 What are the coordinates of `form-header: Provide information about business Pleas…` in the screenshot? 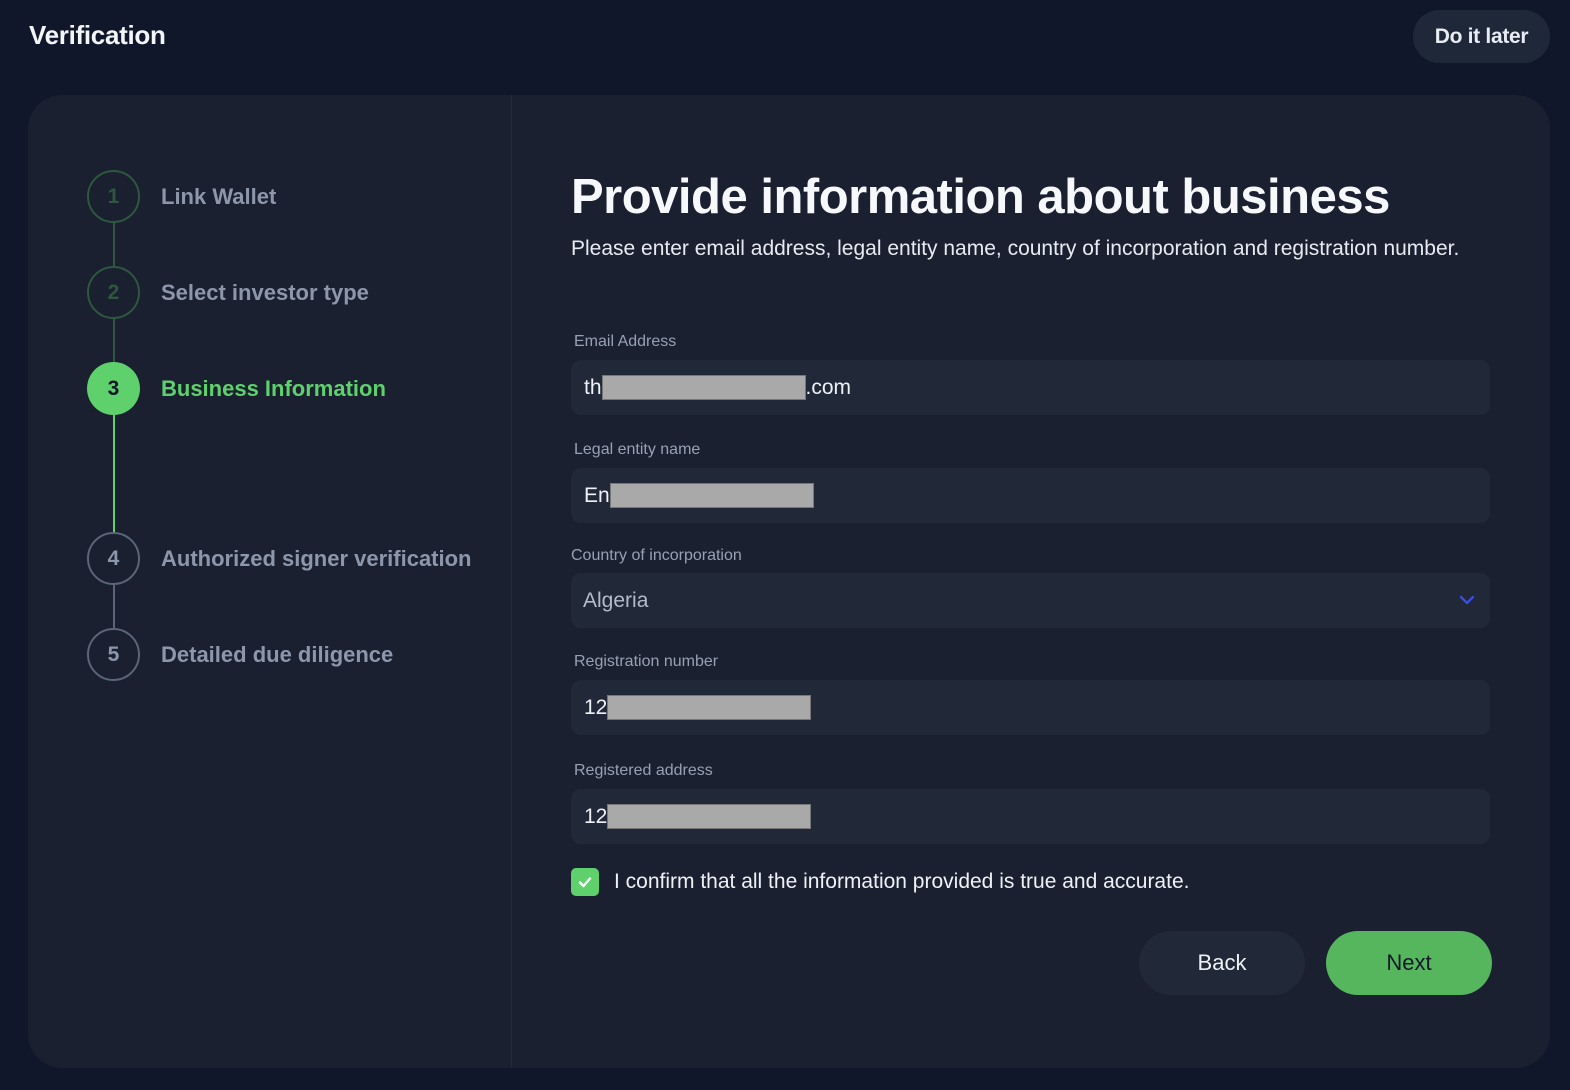 It's located at (1031, 216).